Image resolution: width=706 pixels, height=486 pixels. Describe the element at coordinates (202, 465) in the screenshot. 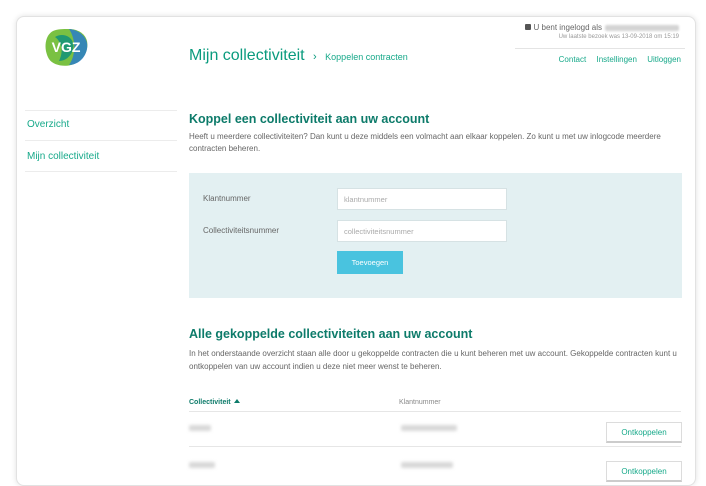

I see `row-2-collectiviteit-redacted` at that location.